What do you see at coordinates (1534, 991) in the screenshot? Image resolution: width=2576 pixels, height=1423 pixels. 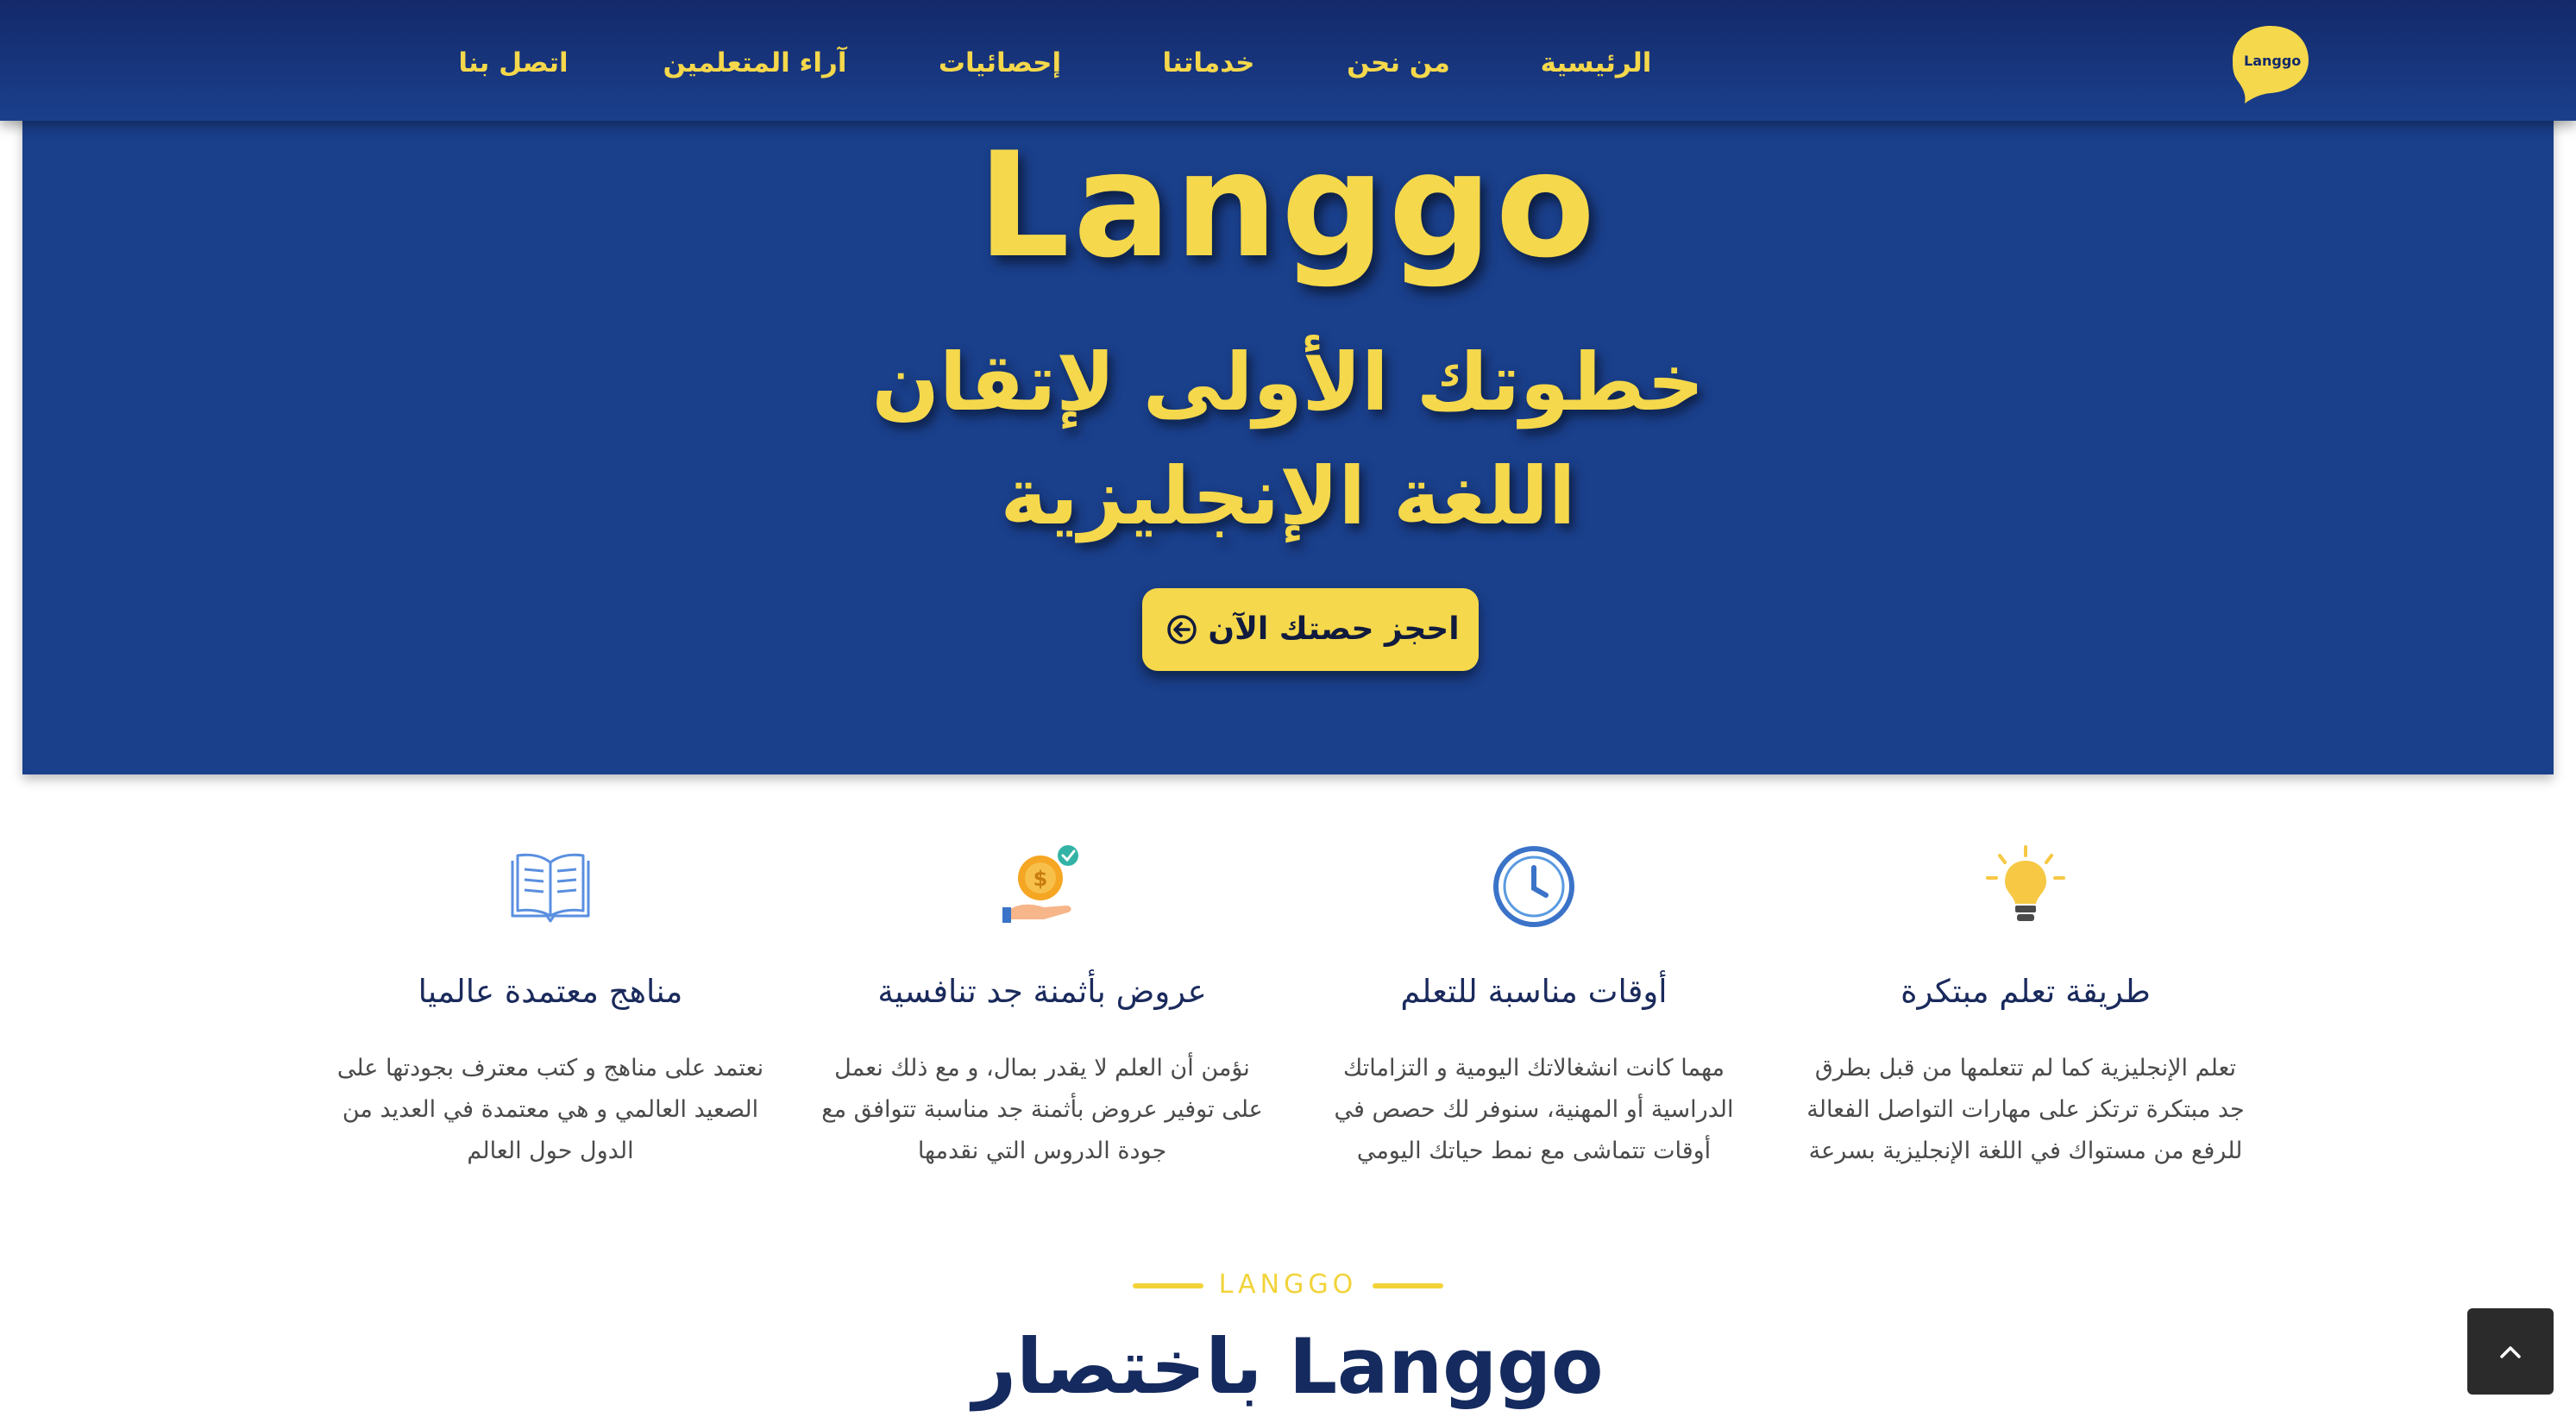 I see `feature-title: أوقات مناسبة للتعلم` at bounding box center [1534, 991].